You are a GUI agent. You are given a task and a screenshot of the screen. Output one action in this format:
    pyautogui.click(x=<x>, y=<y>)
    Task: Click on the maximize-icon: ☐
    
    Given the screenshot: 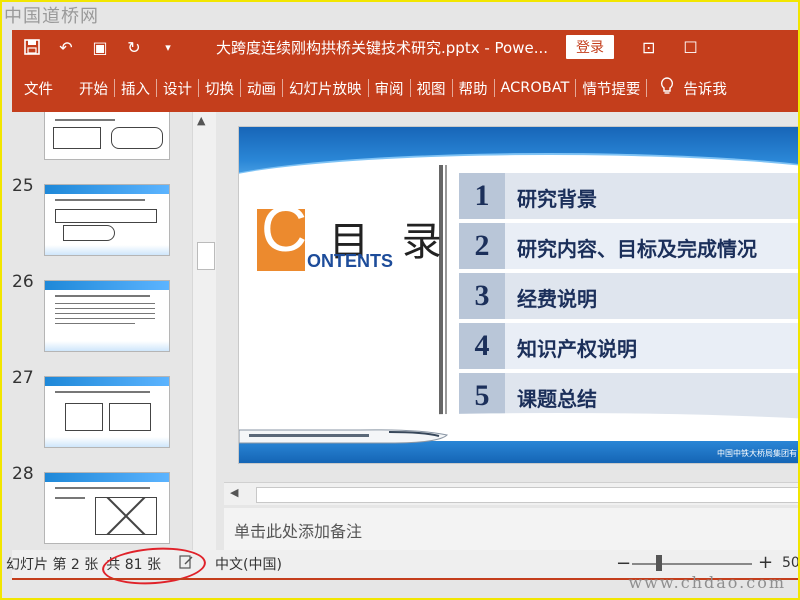 What is the action you would take?
    pyautogui.click(x=690, y=47)
    